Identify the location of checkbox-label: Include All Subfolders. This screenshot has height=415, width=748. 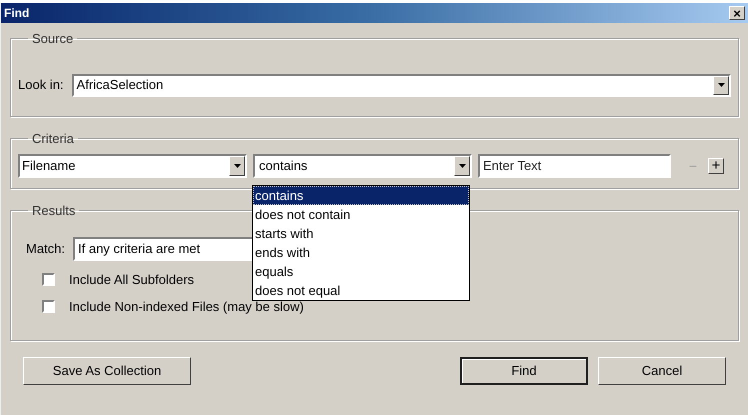
(131, 279).